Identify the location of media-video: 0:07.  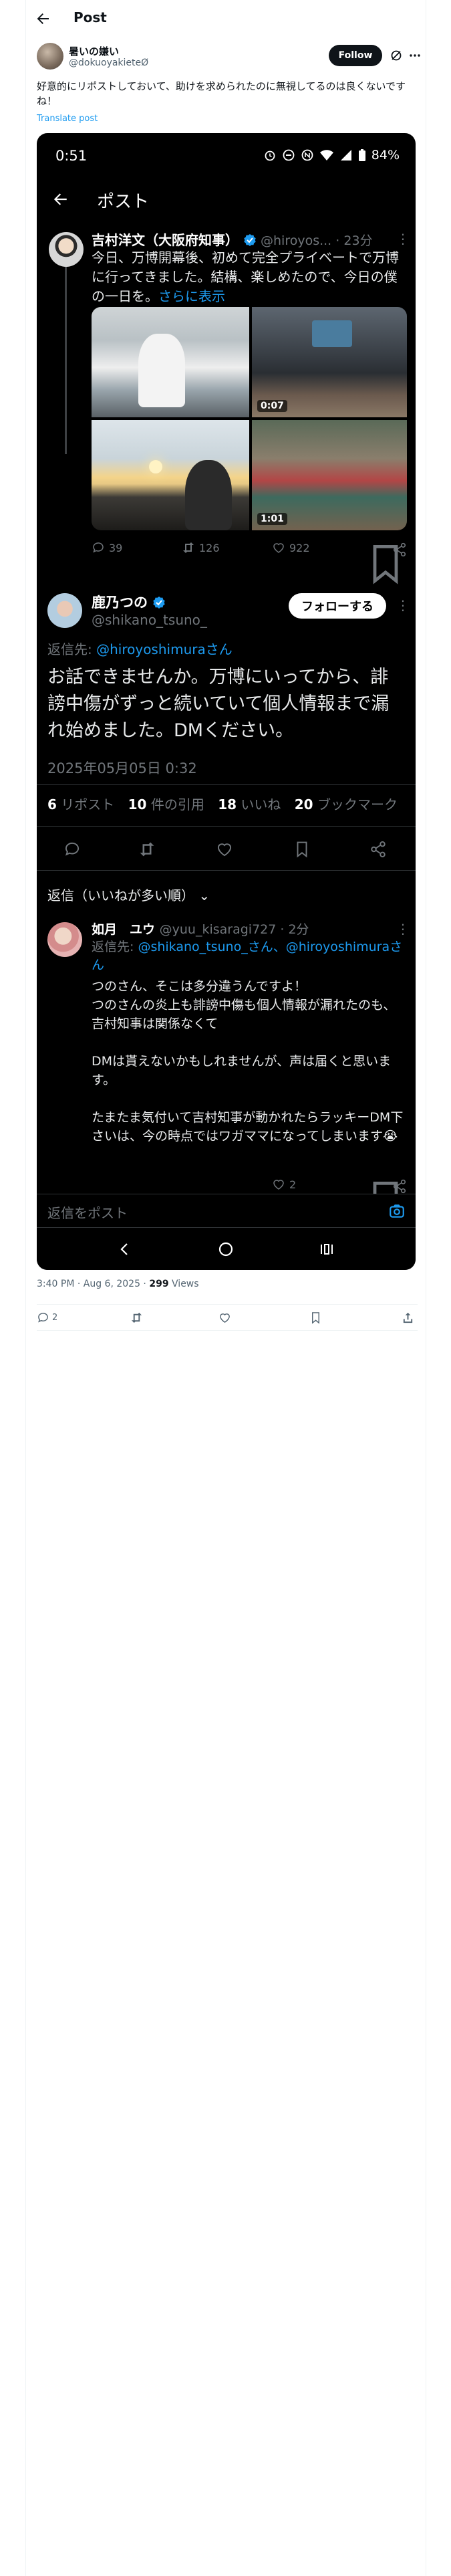
(329, 362).